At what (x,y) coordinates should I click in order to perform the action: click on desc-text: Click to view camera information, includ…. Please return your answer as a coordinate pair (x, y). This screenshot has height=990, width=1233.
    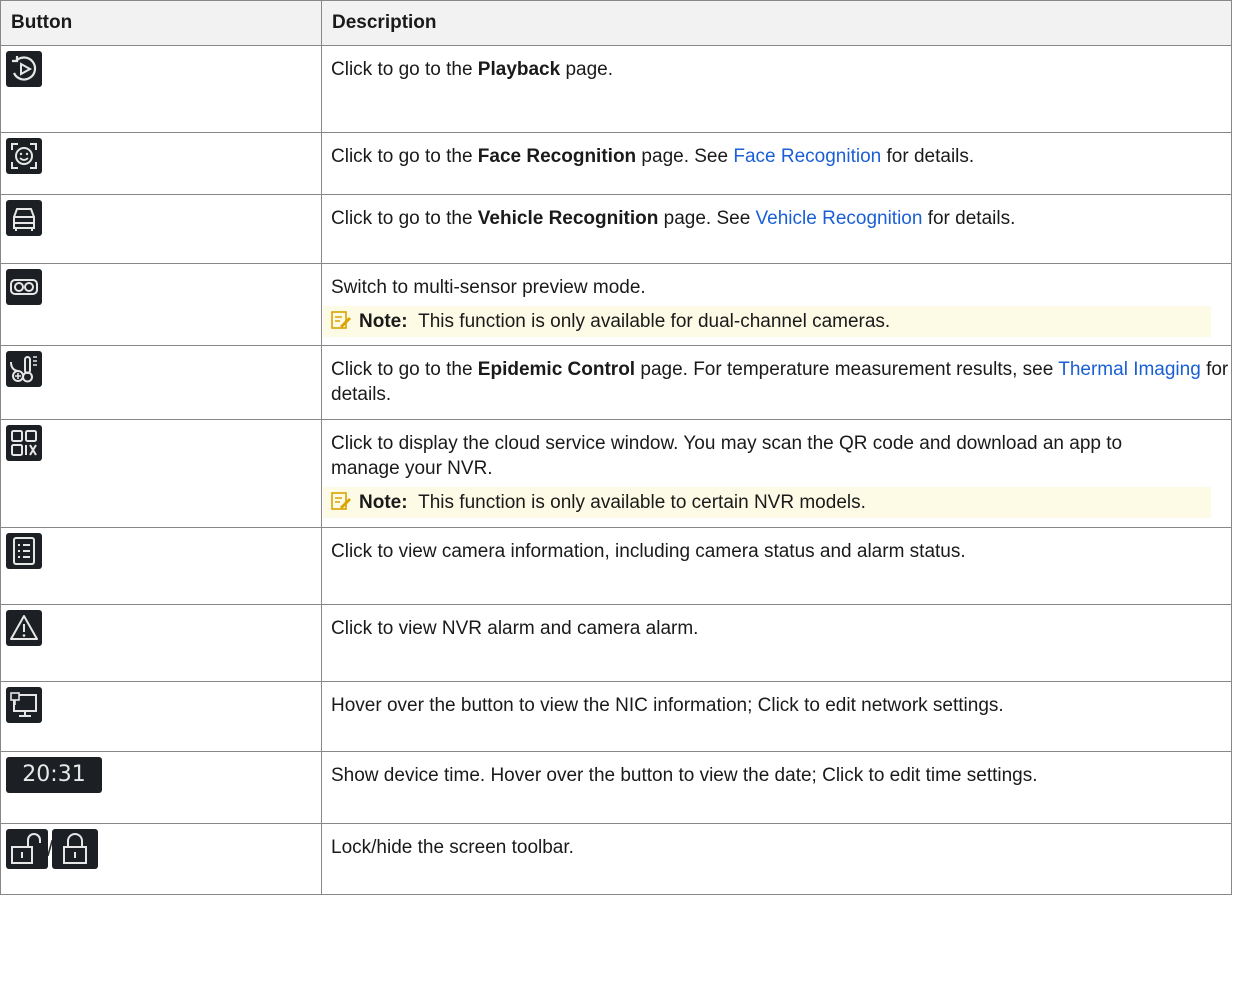
    Looking at the image, I should click on (648, 551).